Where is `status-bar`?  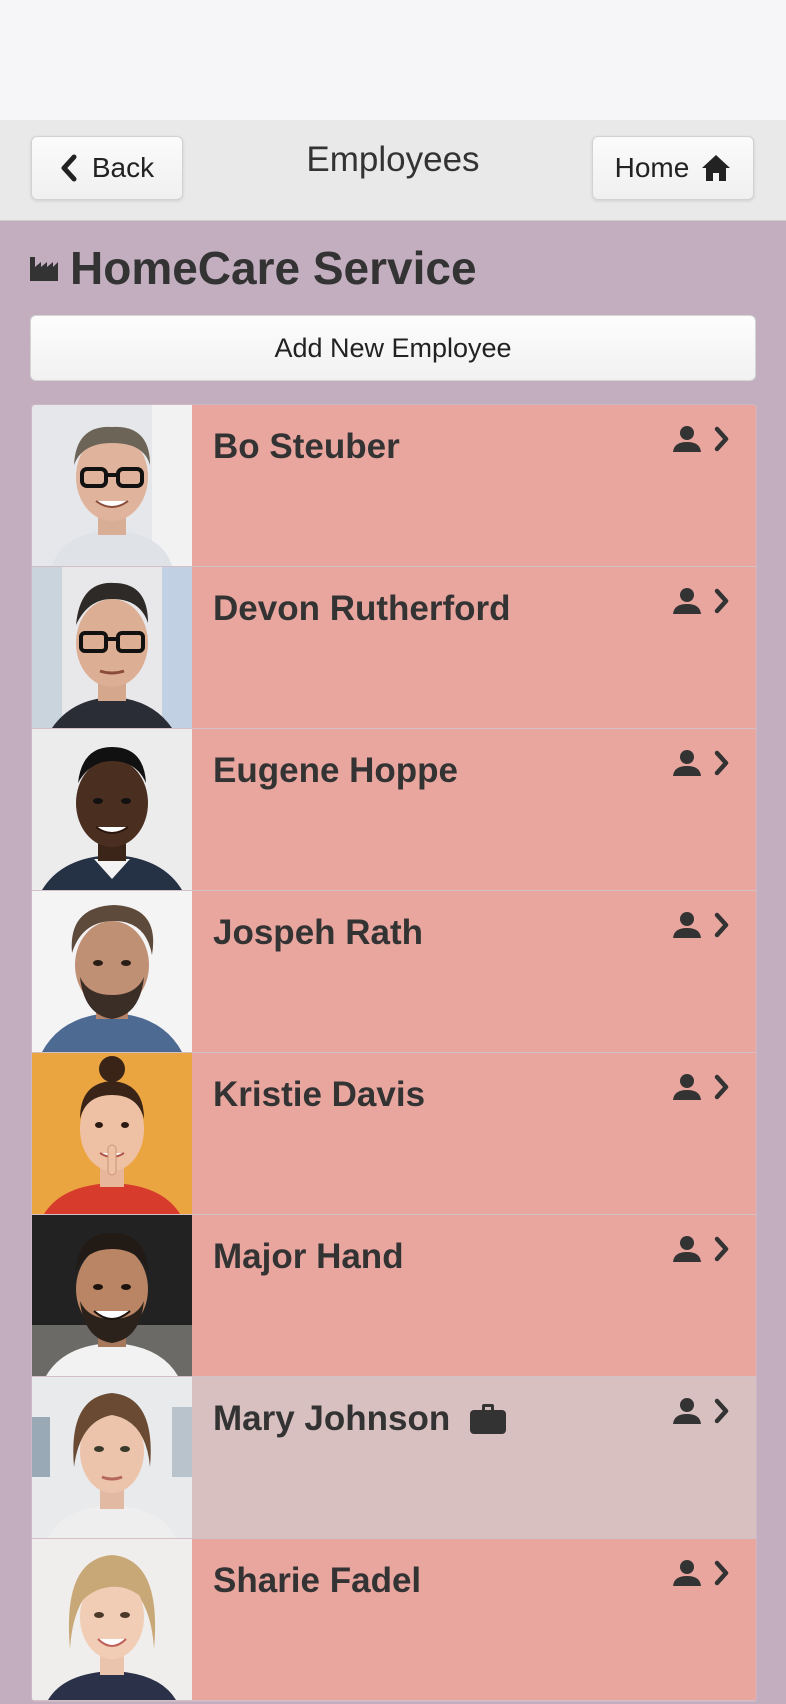
status-bar is located at coordinates (393, 60).